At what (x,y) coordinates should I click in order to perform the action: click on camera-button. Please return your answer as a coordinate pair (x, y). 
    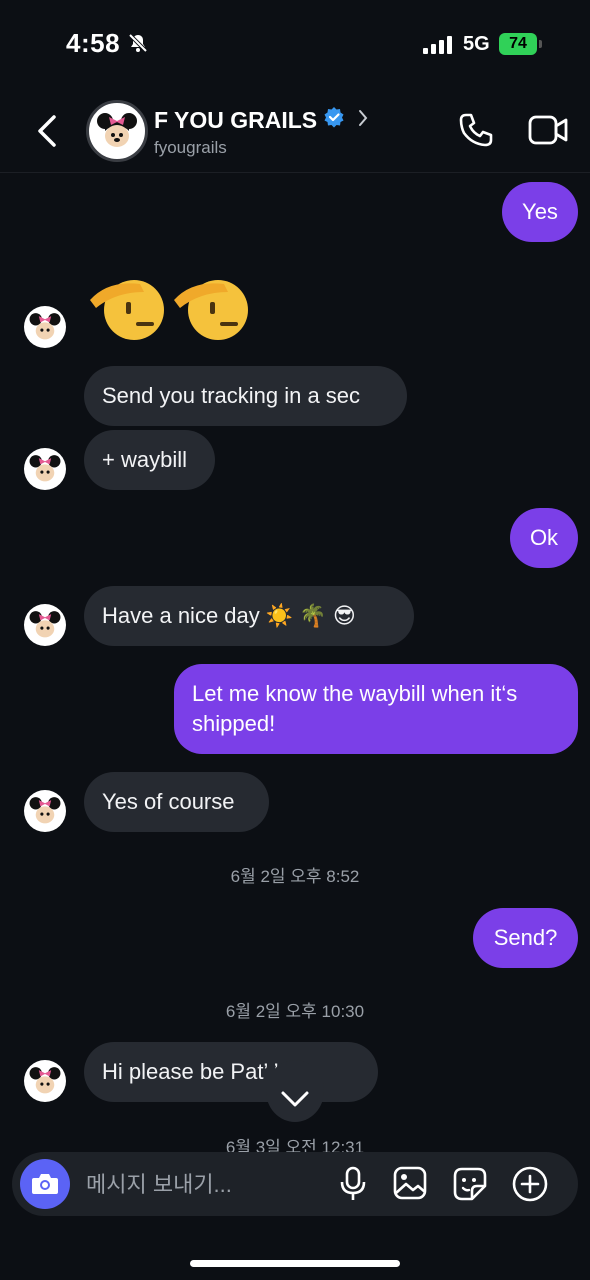
    Looking at the image, I should click on (45, 1184).